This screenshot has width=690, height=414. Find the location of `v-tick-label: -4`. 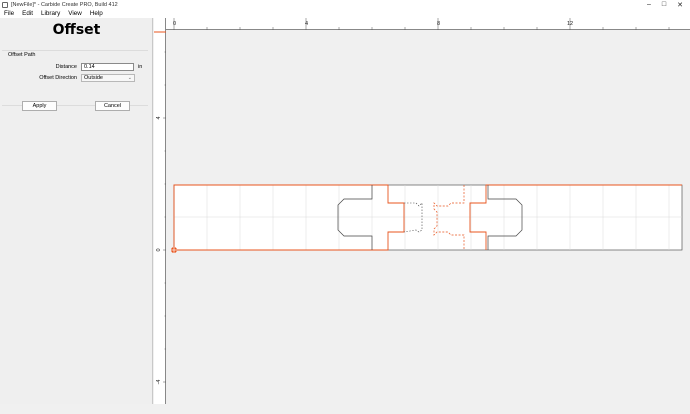

v-tick-label: -4 is located at coordinates (159, 382).